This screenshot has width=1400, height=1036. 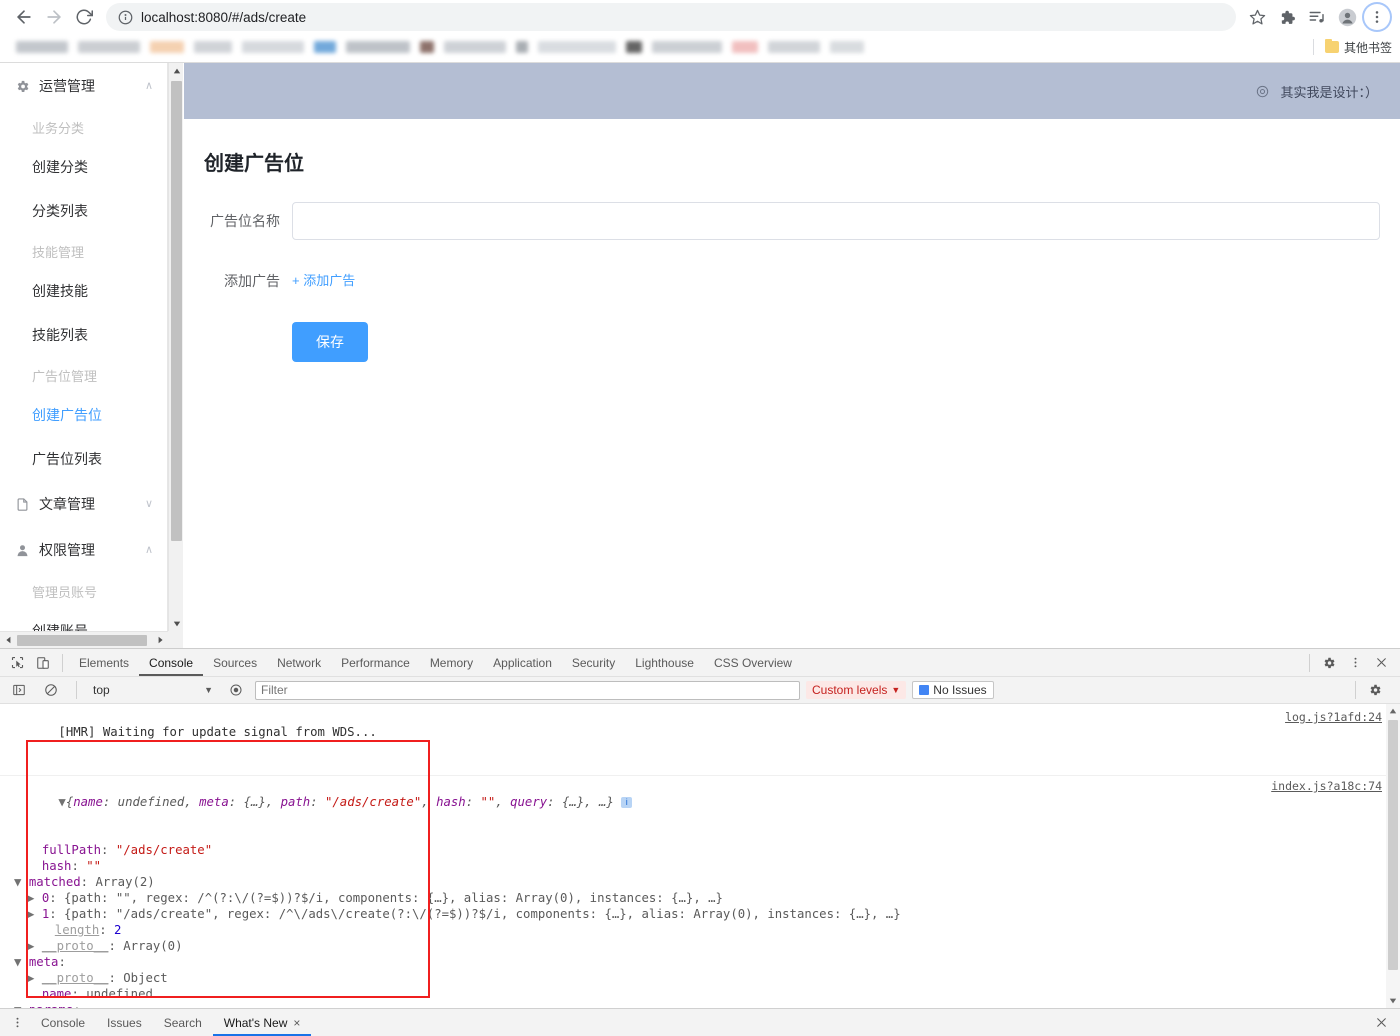 What do you see at coordinates (1317, 17) in the screenshot?
I see `media-list-icon` at bounding box center [1317, 17].